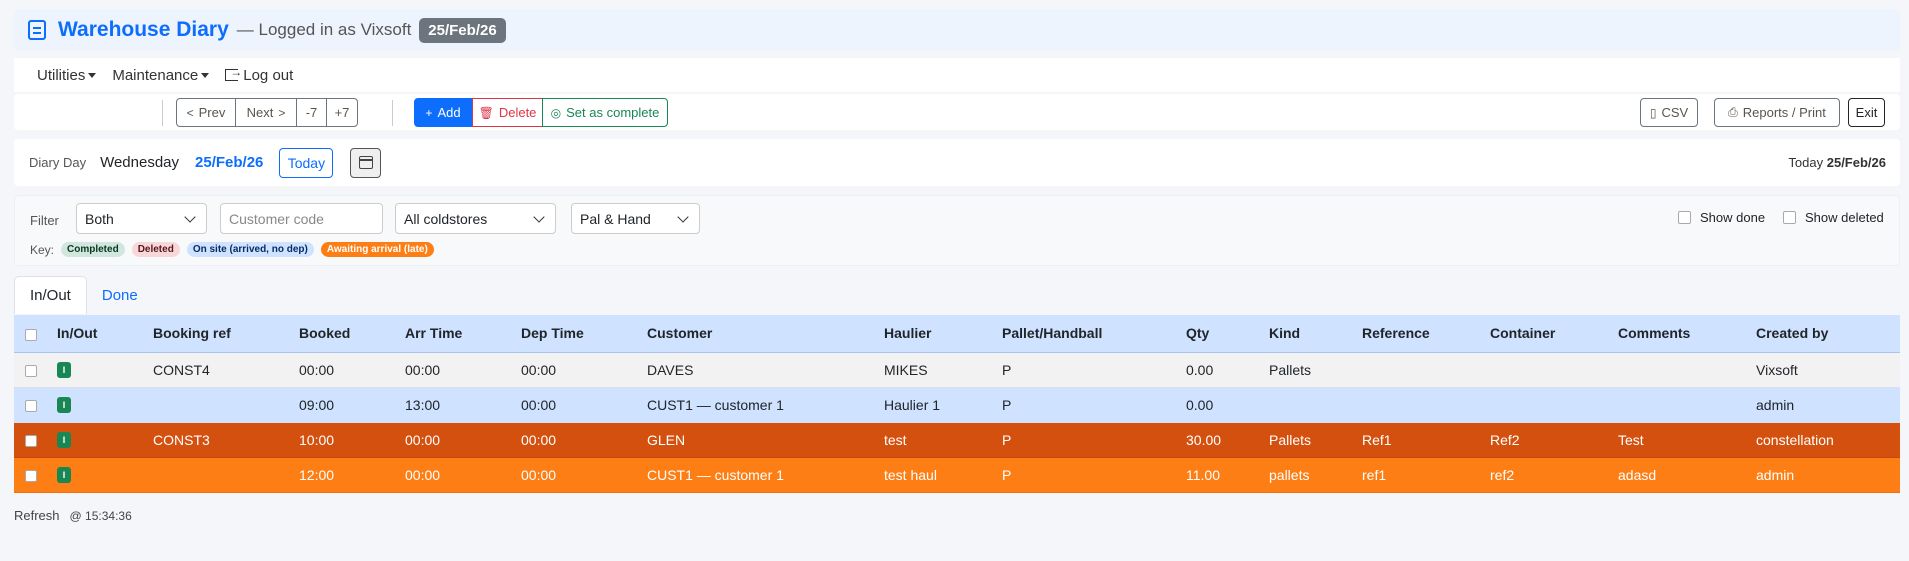 The height and width of the screenshot is (561, 1909). What do you see at coordinates (120, 295) in the screenshot?
I see `tab-done: Done` at bounding box center [120, 295].